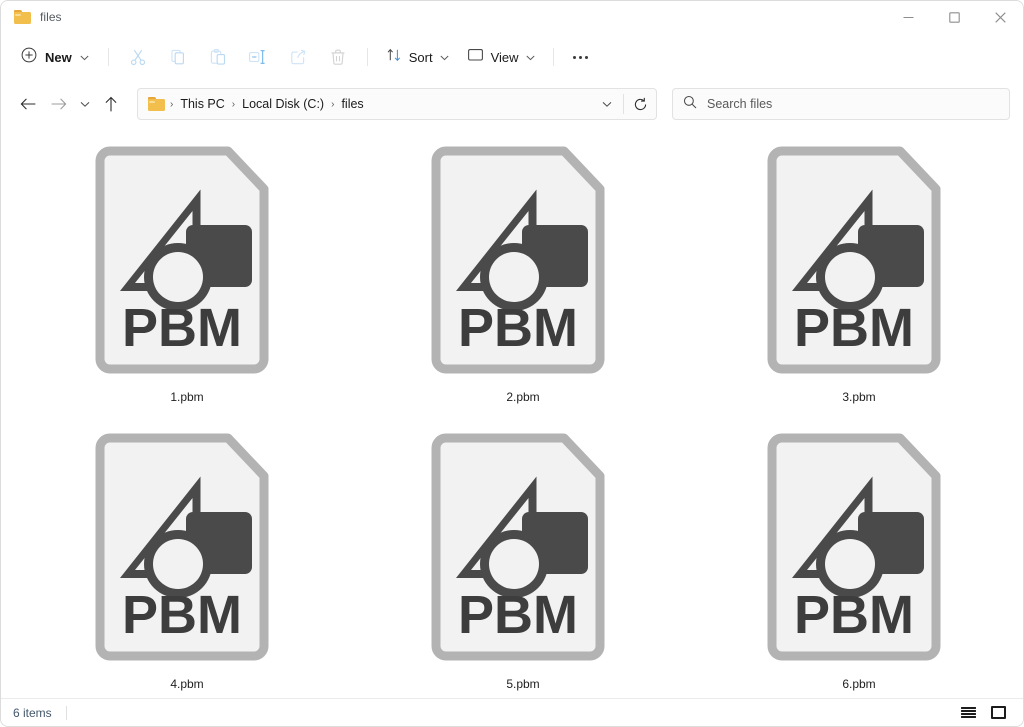 The height and width of the screenshot is (727, 1024). What do you see at coordinates (370, 104) in the screenshot?
I see `breadcrumb: › This PC › Local Disk (C:) › files` at bounding box center [370, 104].